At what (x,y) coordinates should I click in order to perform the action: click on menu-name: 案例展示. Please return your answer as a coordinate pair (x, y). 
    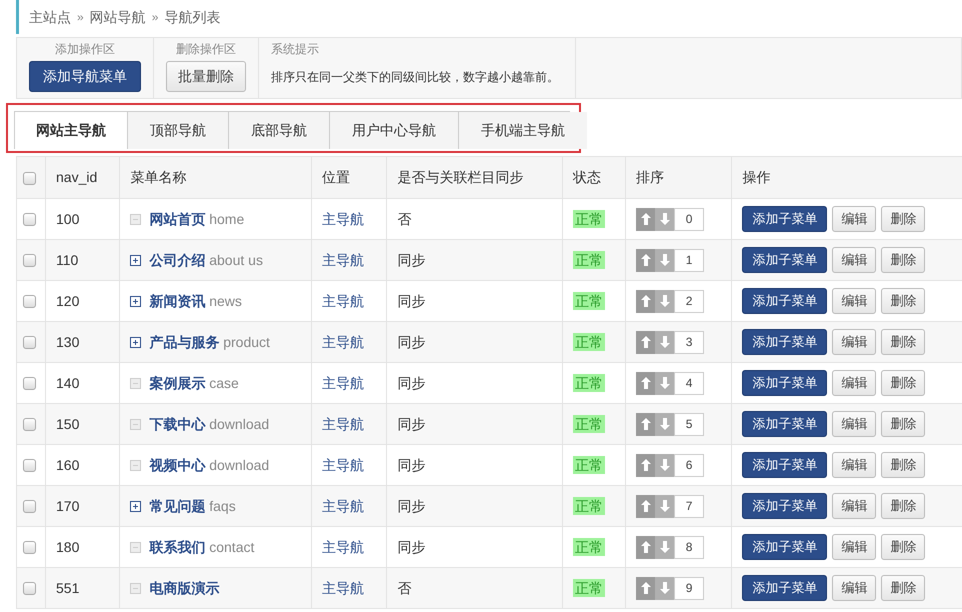
    Looking at the image, I should click on (177, 382).